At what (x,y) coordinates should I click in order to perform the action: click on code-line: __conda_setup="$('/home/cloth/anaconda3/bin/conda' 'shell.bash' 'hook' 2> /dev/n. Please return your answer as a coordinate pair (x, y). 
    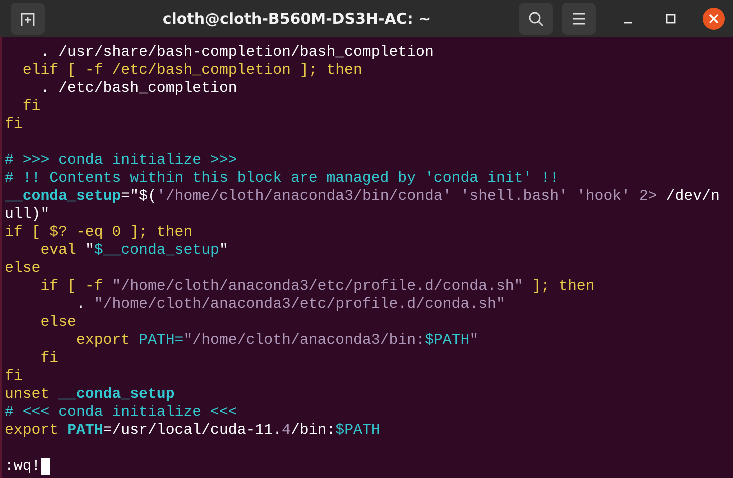
    Looking at the image, I should click on (363, 197).